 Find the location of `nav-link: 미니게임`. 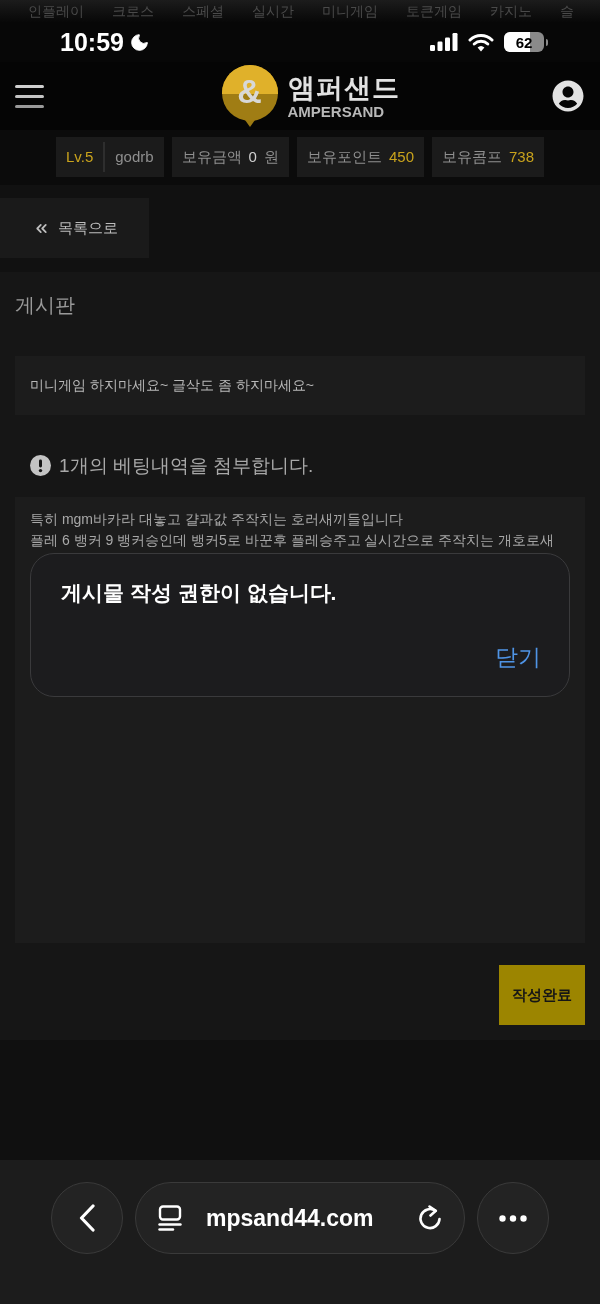

nav-link: 미니게임 is located at coordinates (350, 11).